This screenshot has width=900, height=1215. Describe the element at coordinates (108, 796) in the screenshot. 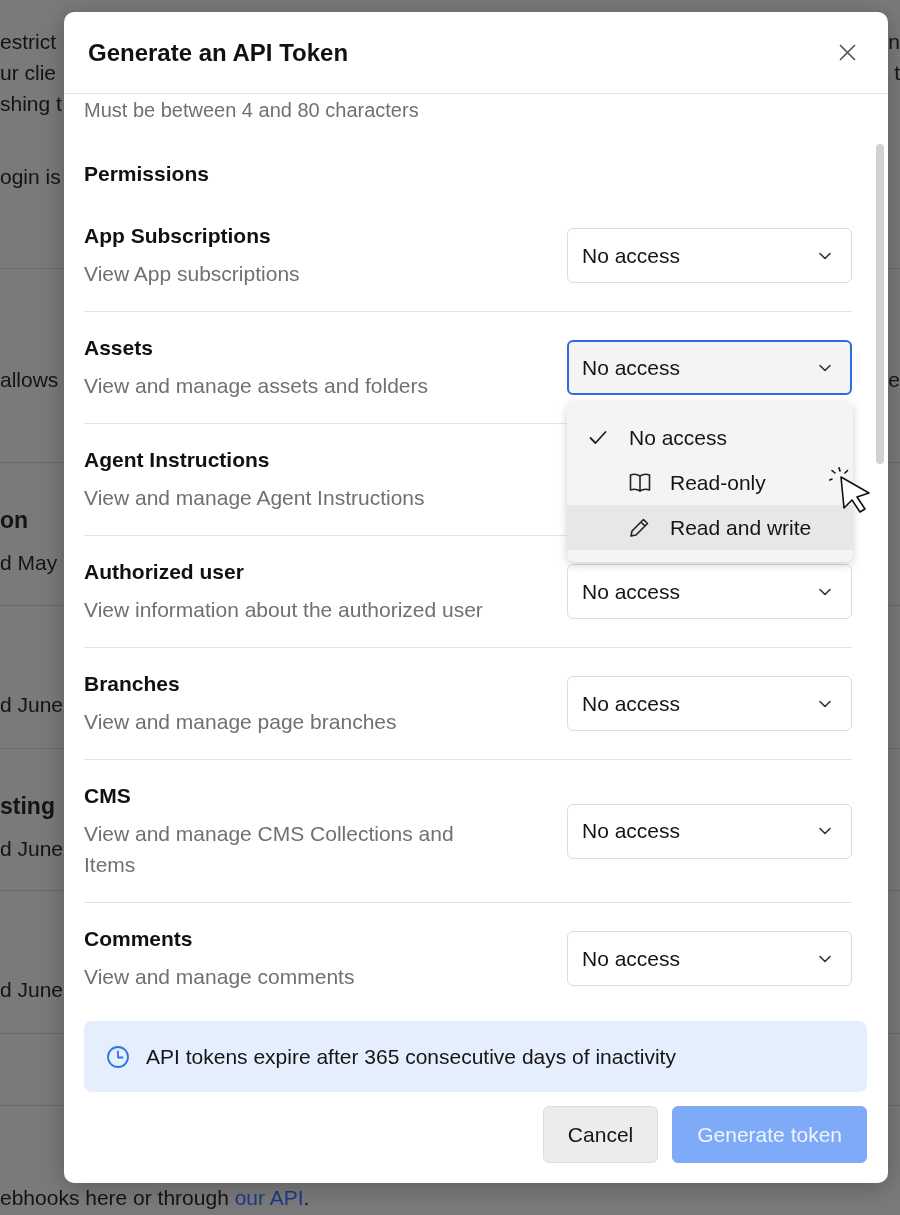

I see `permission-title: CMS` at that location.